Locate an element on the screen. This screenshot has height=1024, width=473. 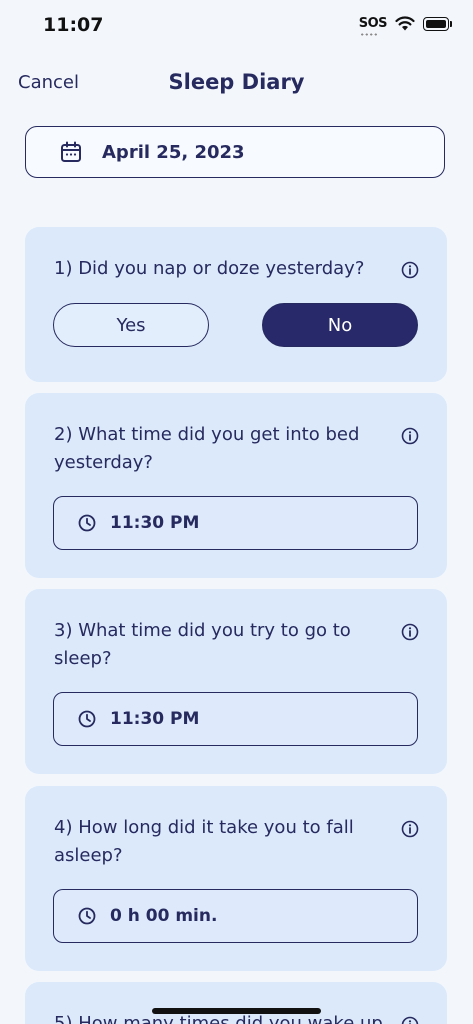
page-title: Sleep Diary is located at coordinates (236, 82).